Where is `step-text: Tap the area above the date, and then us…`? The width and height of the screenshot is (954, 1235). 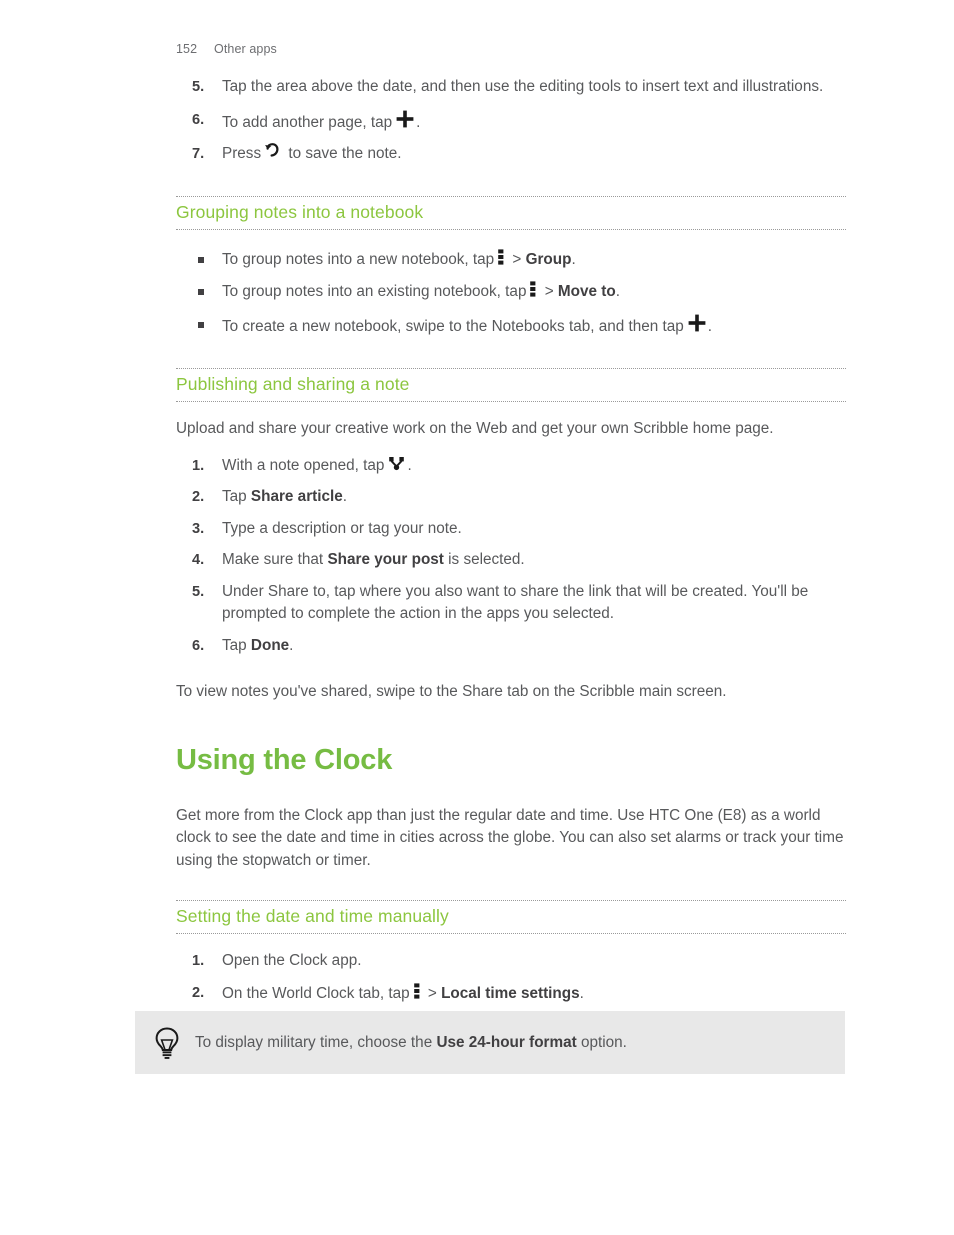
step-text: Tap the area above the date, and then us… is located at coordinates (523, 86).